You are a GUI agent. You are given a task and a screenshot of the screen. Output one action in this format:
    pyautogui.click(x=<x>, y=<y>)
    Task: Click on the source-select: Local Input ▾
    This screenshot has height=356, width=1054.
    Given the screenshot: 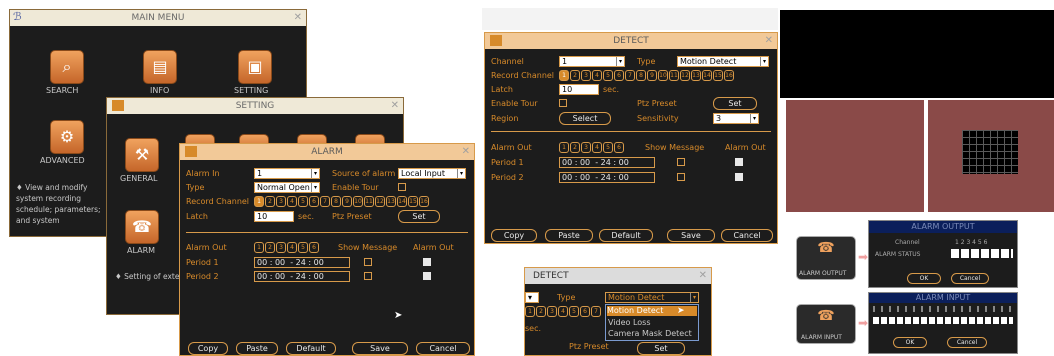 What is the action you would take?
    pyautogui.click(x=432, y=173)
    